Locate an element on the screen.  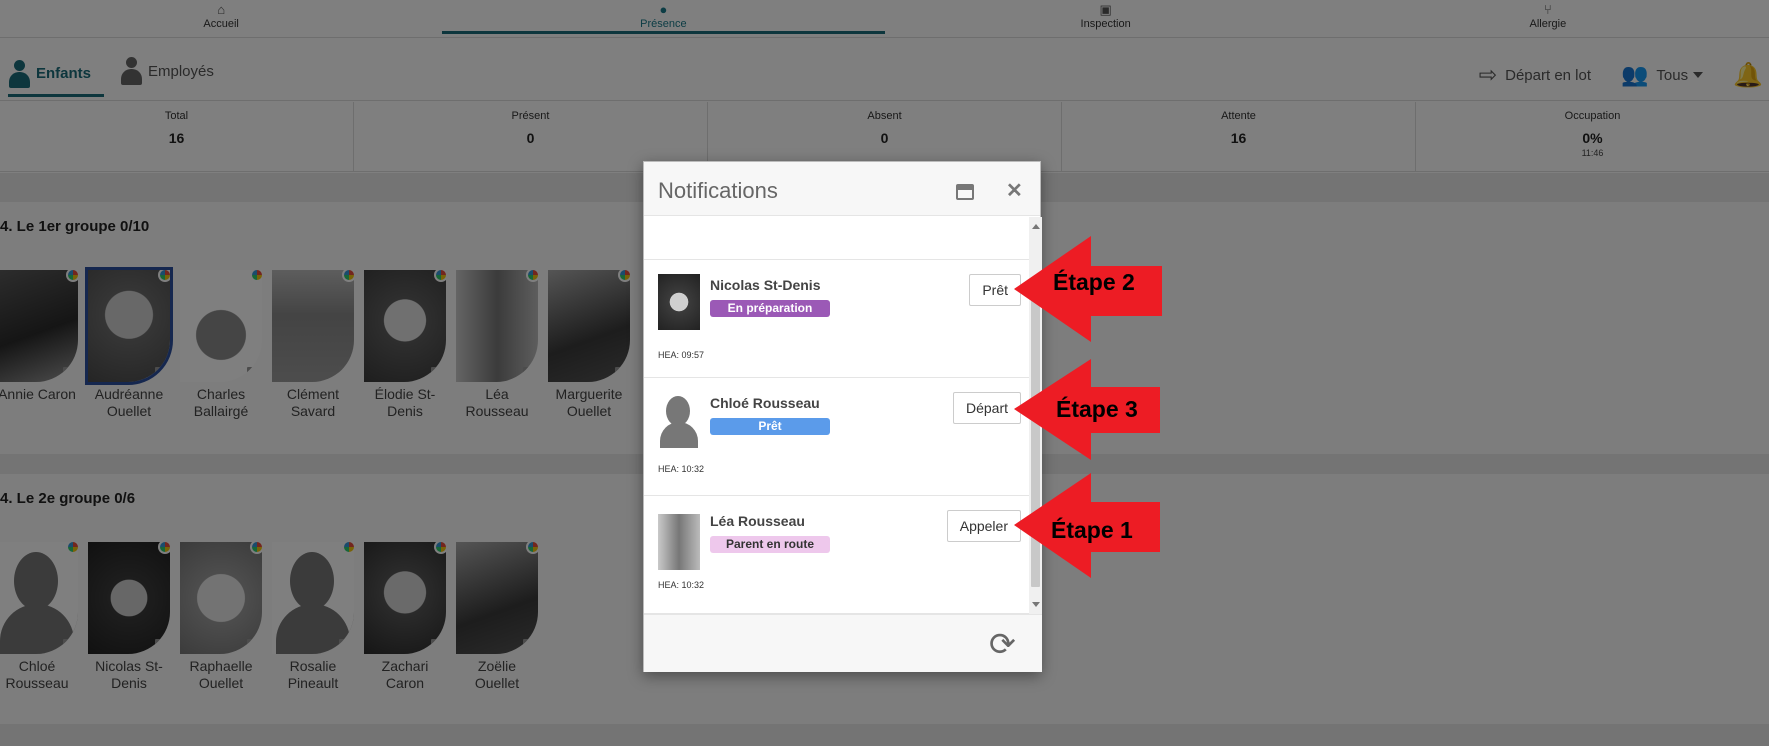
annotation-arrow: Étape 2 is located at coordinates (1089, 289).